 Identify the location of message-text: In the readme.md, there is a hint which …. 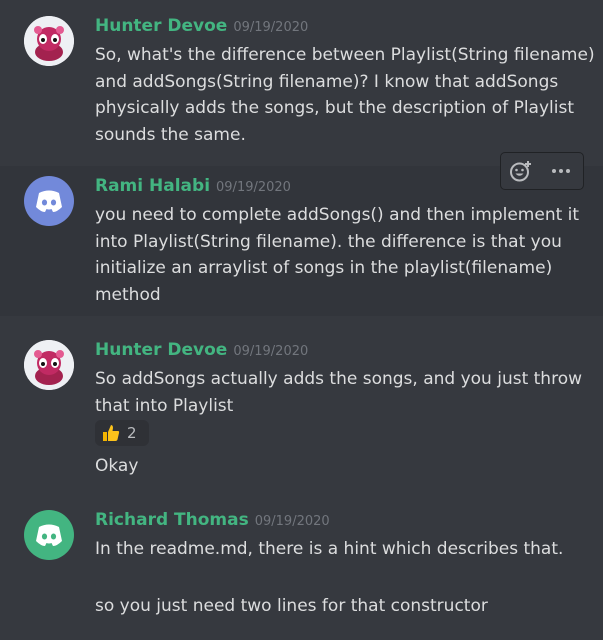
(329, 549).